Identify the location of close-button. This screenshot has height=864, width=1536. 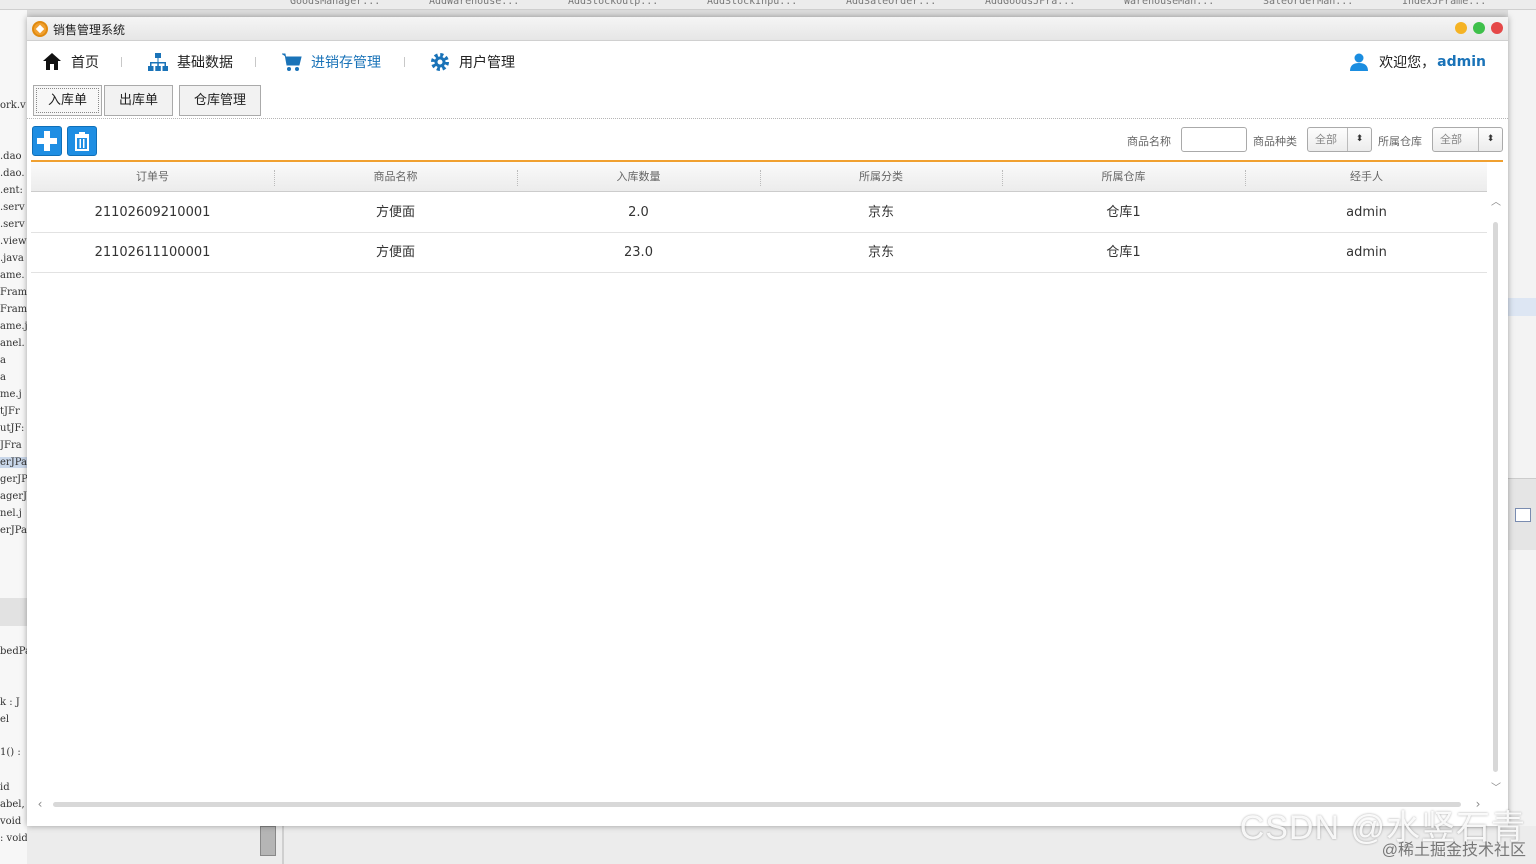
(1497, 28).